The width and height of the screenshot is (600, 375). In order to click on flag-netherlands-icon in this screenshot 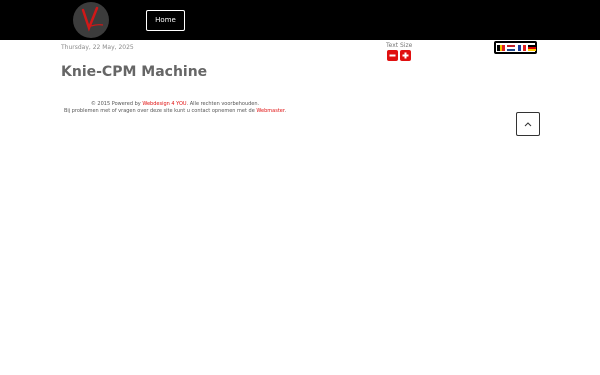, I will do `click(511, 48)`.